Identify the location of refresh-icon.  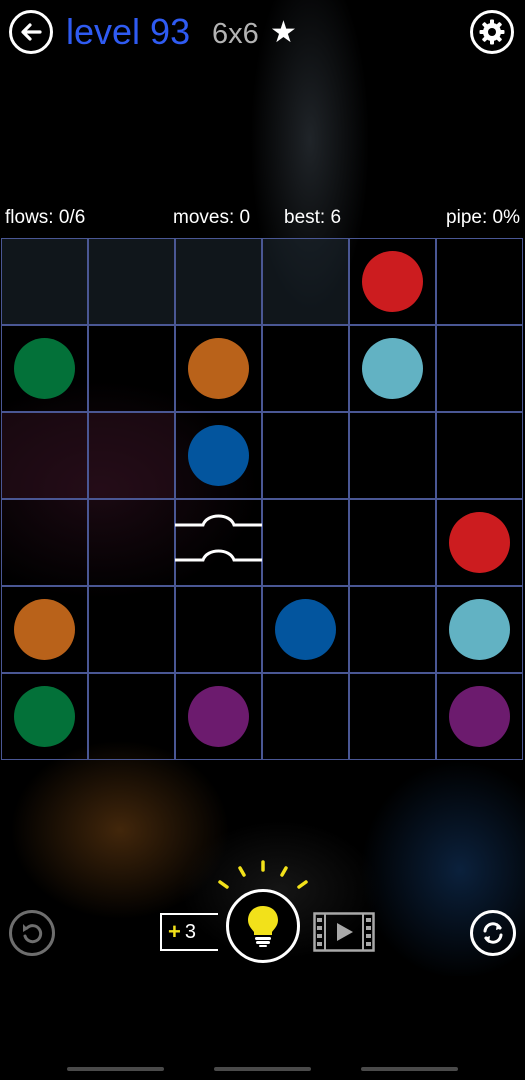
(493, 933).